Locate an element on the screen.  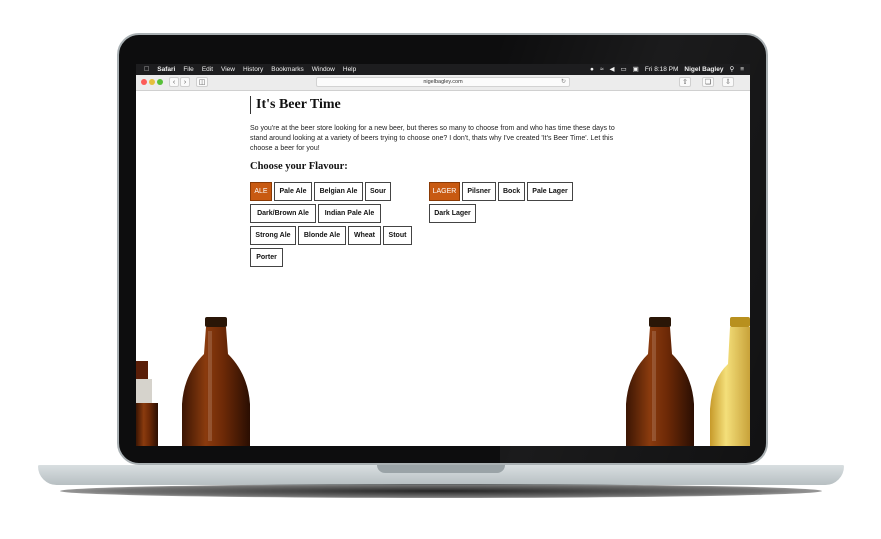
url-text: nigelbagley.com is located at coordinates (443, 82).